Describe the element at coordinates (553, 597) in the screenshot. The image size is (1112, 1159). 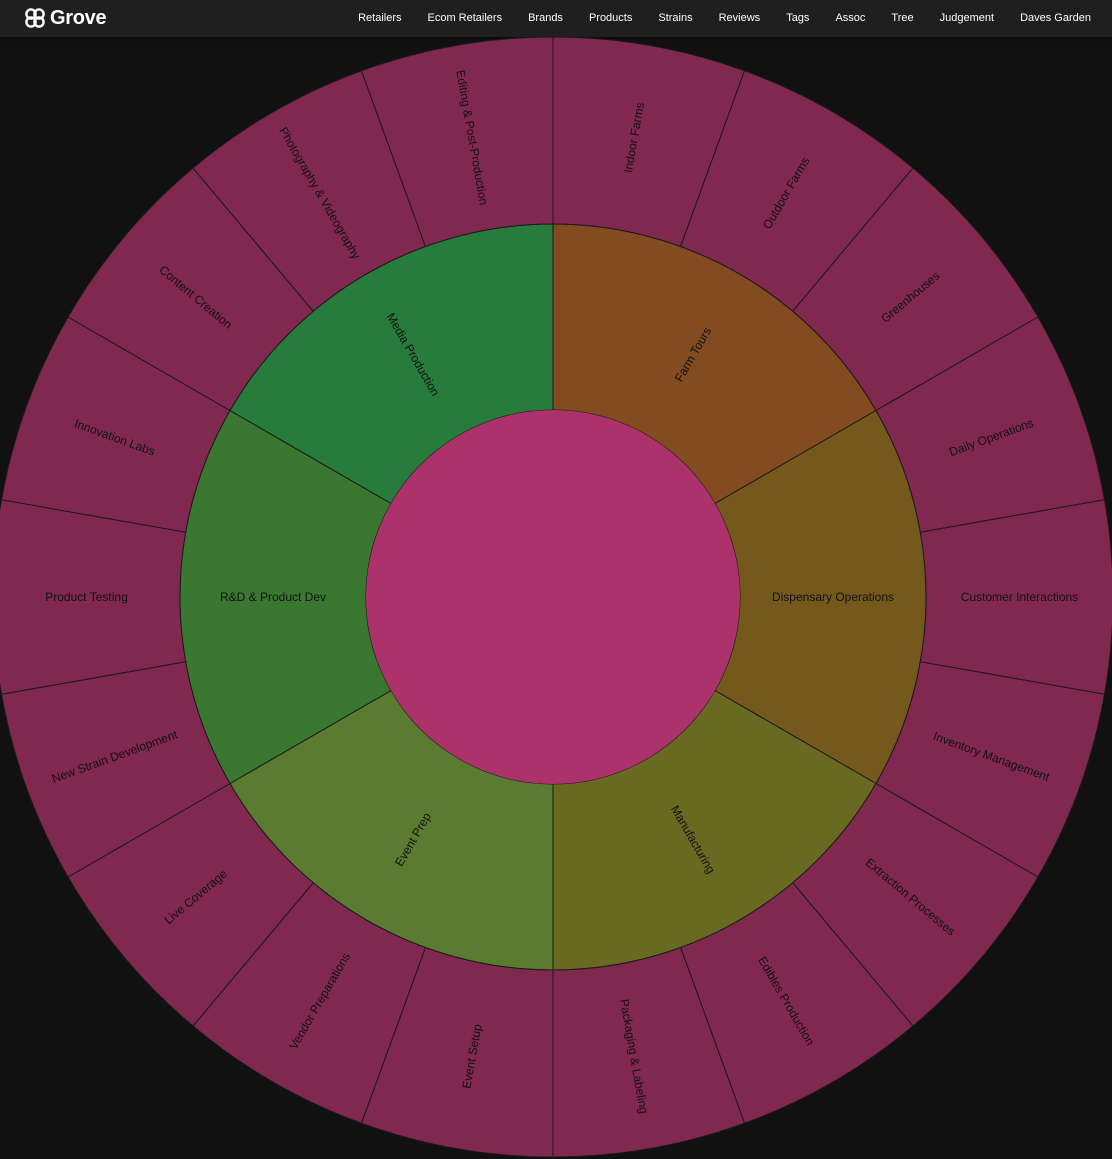
I see `sunburst-center` at that location.